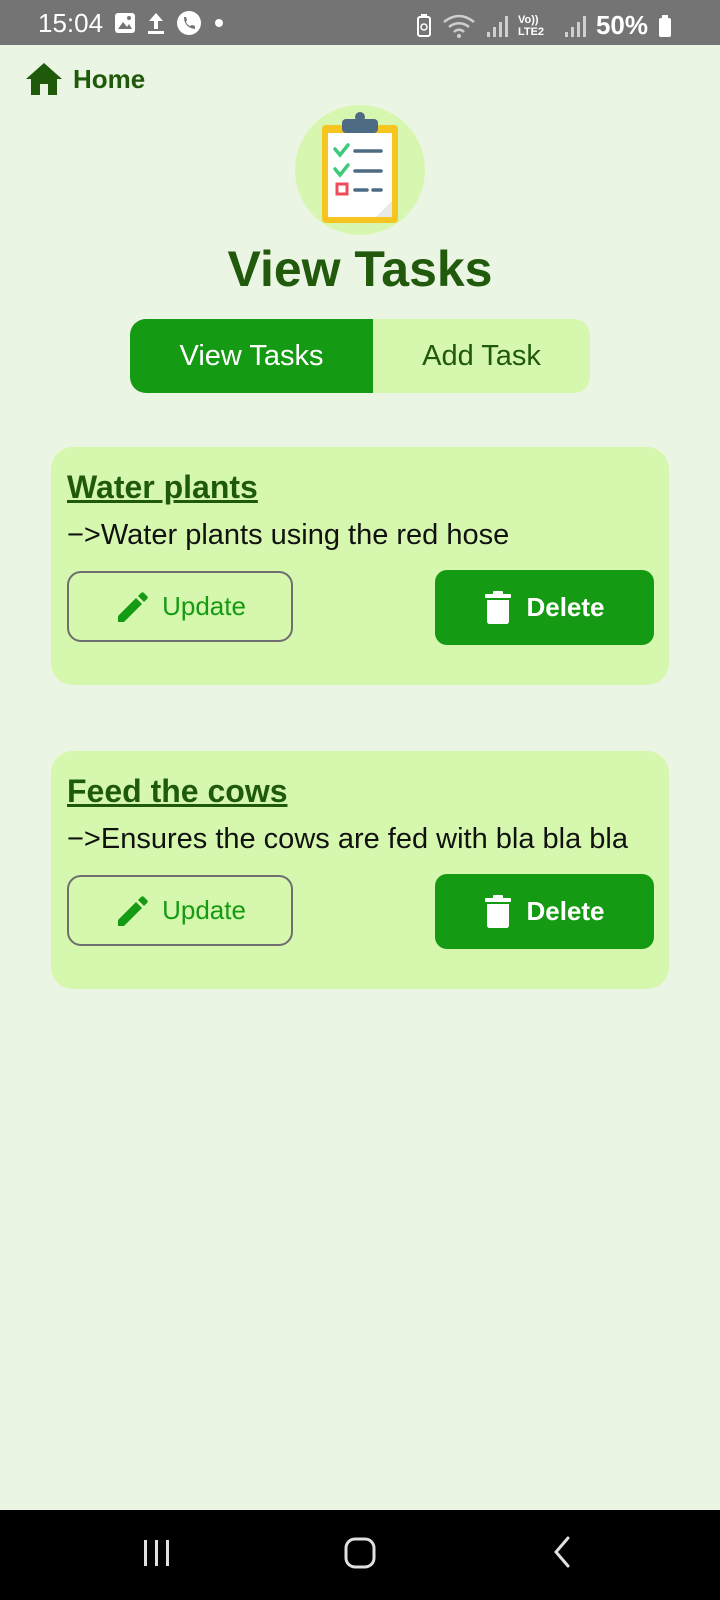  What do you see at coordinates (360, 269) in the screenshot?
I see `page-title: View Tasks` at bounding box center [360, 269].